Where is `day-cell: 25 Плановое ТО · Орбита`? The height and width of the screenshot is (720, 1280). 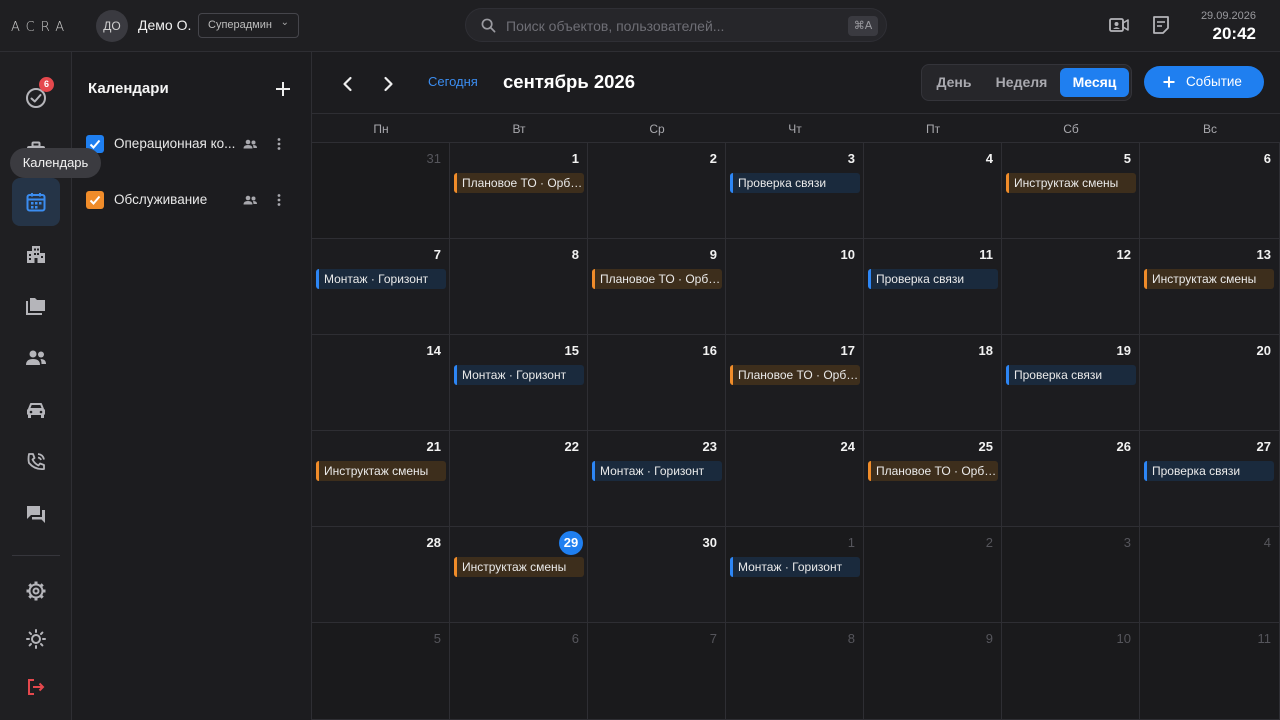
day-cell: 25 Плановое ТО · Орбита is located at coordinates (933, 479).